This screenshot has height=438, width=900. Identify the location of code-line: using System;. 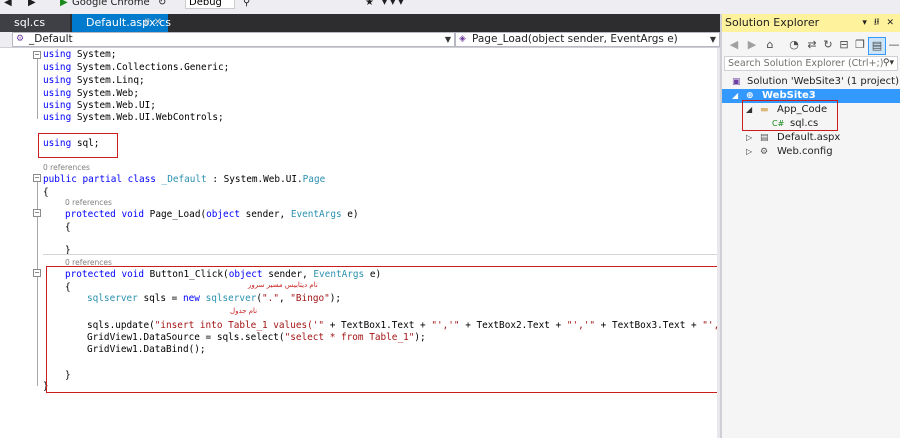
(80, 54).